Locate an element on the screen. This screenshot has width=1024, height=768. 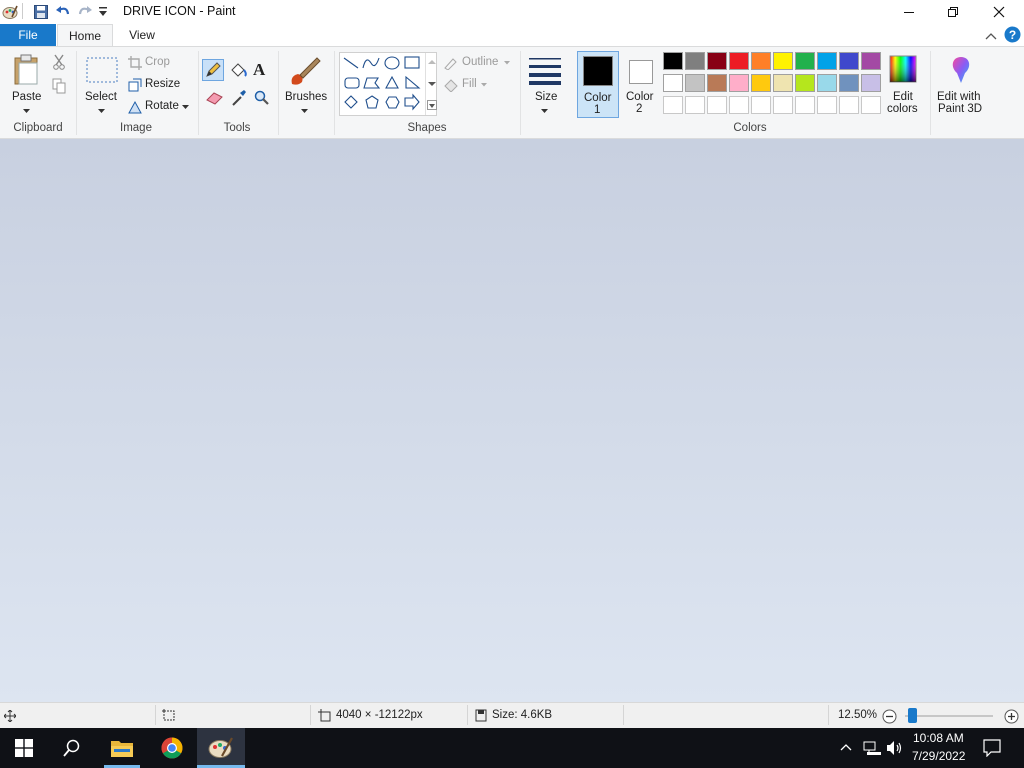
fill-label: Fill is located at coordinates (469, 84).